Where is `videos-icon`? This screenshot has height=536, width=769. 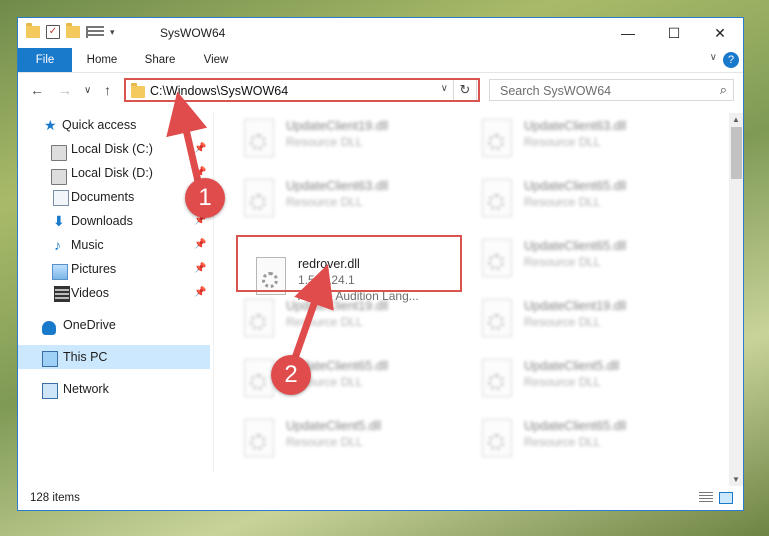 videos-icon is located at coordinates (62, 294).